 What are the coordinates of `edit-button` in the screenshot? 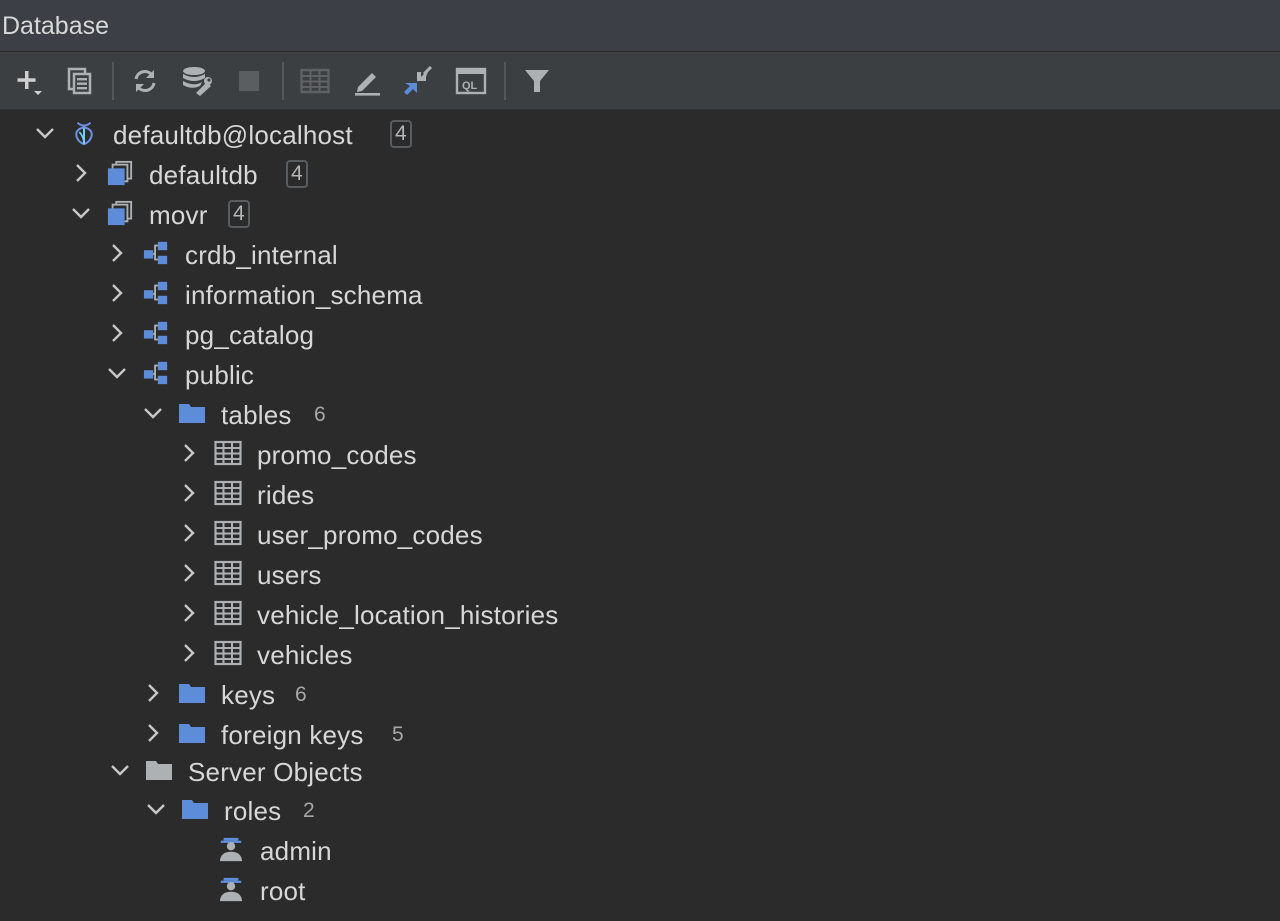 It's located at (367, 81).